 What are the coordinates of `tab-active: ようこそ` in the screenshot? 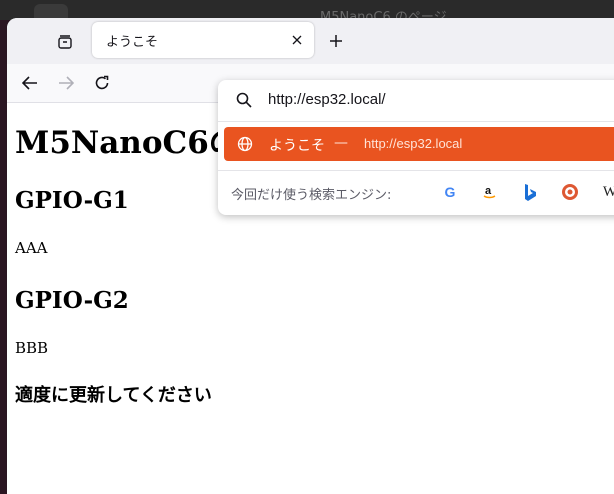 It's located at (203, 40).